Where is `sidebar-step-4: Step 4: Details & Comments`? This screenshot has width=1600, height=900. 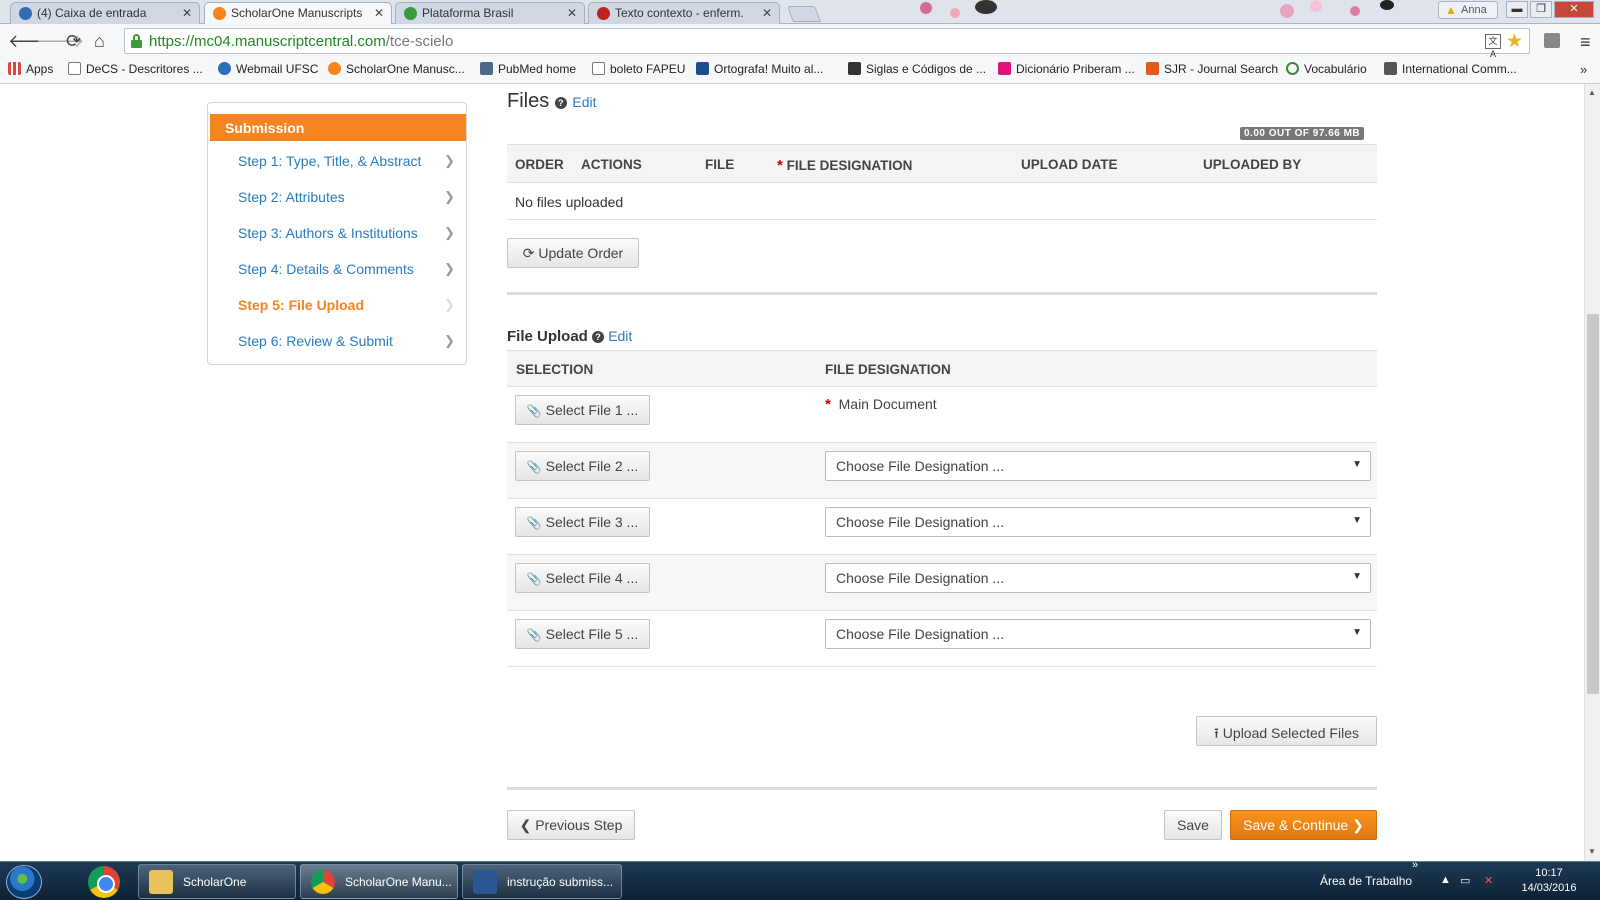
sidebar-step-4: Step 4: Details & Comments is located at coordinates (326, 269).